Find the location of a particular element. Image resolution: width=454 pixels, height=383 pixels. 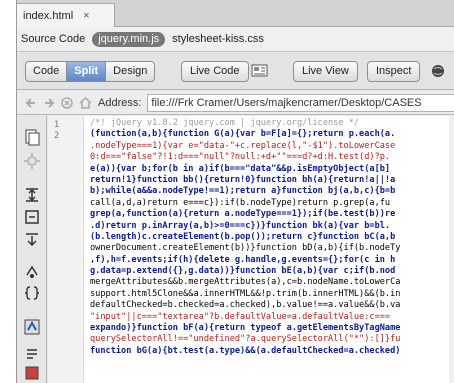

select-parent-tag-icon is located at coordinates (32, 271).